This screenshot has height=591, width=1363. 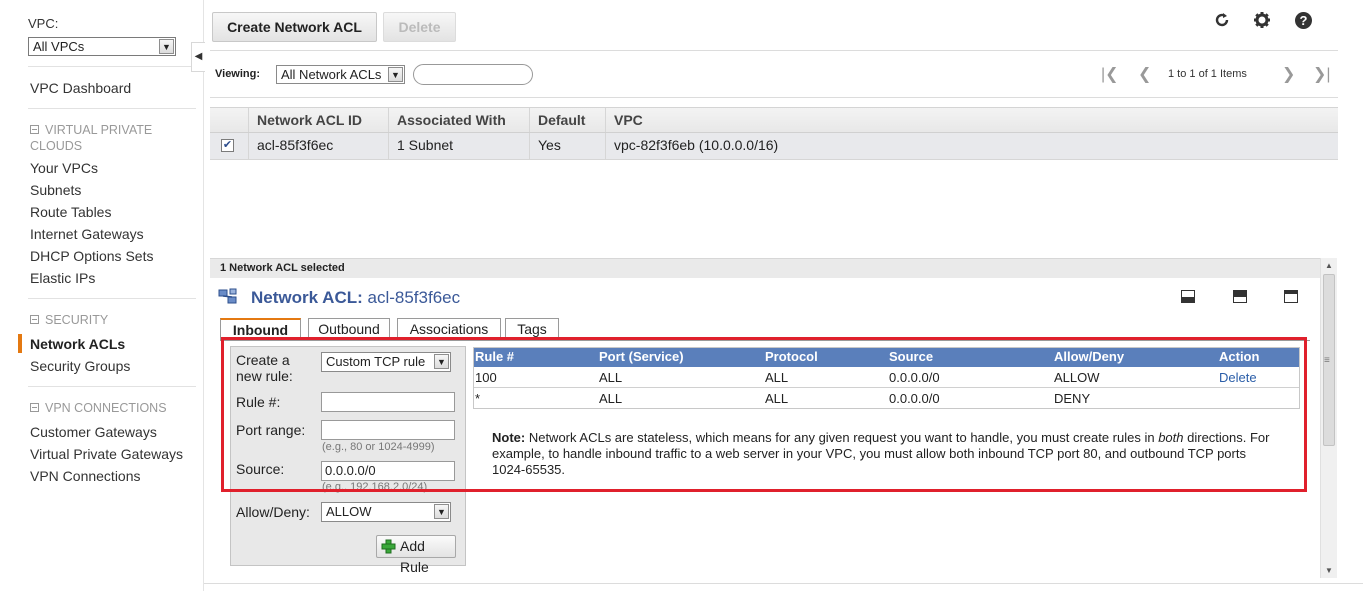 I want to click on port-range-field, so click(x=388, y=430).